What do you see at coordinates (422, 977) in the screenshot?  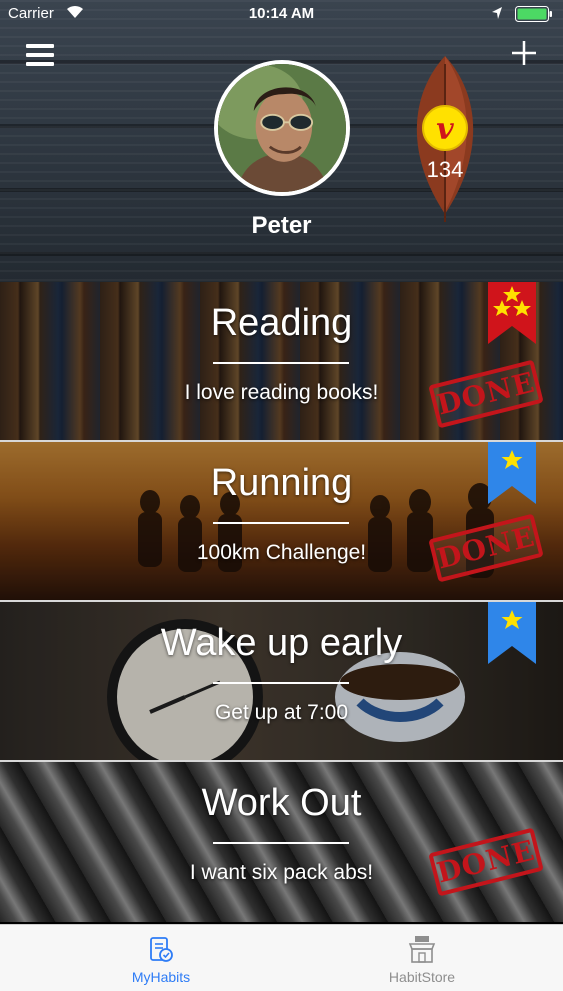 I see `tab-label: HabitStore` at bounding box center [422, 977].